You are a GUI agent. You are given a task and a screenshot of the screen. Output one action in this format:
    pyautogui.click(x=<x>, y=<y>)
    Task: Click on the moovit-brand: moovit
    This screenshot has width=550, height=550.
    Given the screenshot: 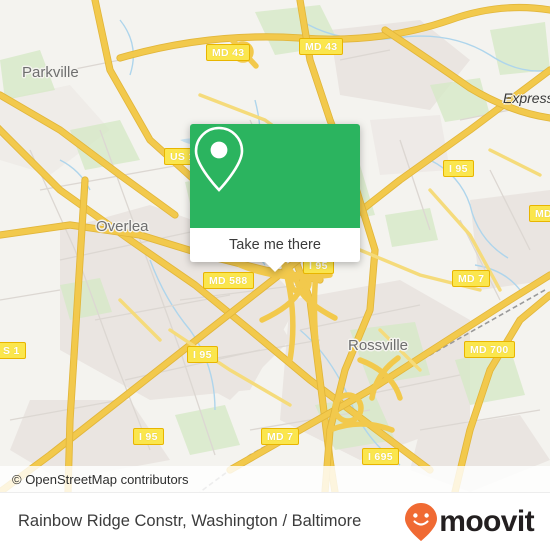 What is the action you would take?
    pyautogui.click(x=469, y=522)
    